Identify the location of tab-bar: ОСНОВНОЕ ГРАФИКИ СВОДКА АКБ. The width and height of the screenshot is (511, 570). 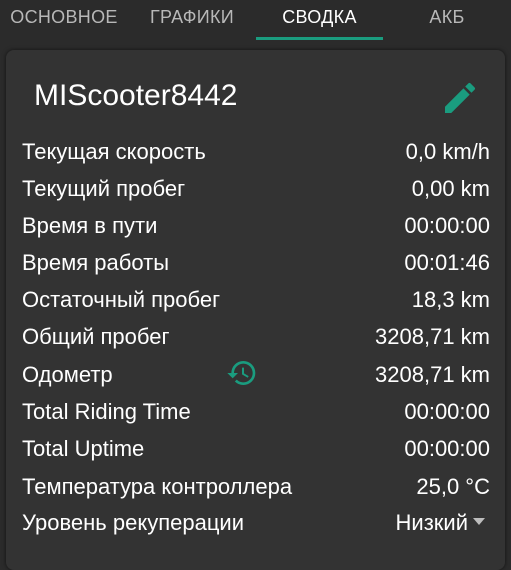
(255, 20).